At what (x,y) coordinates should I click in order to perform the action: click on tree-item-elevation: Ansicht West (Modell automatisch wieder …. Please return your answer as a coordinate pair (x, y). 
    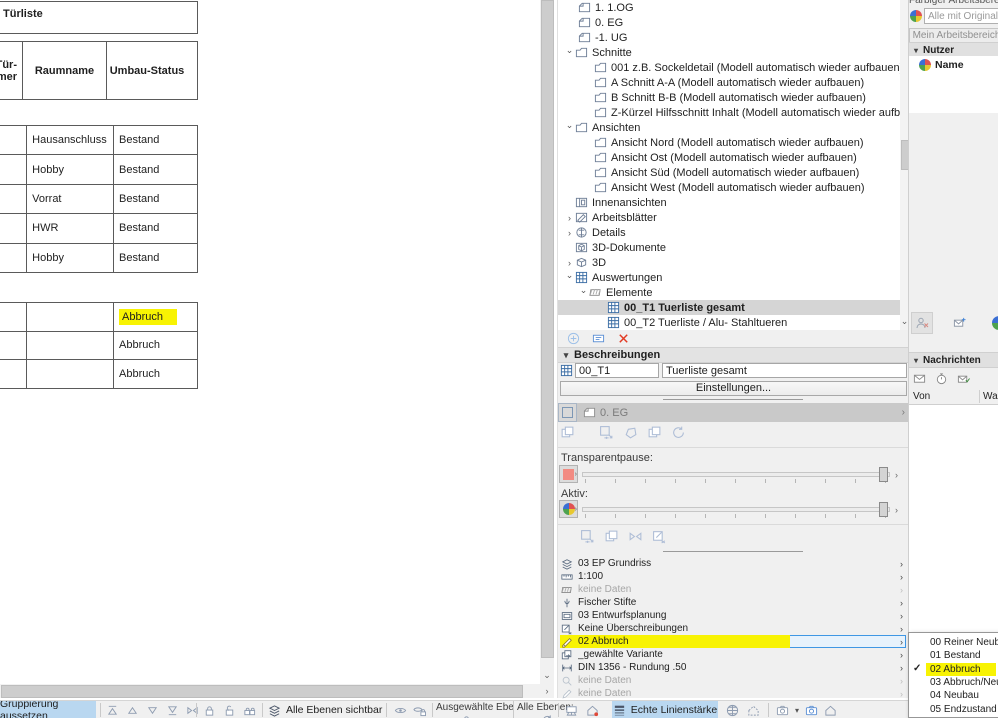
    Looking at the image, I should click on (733, 187).